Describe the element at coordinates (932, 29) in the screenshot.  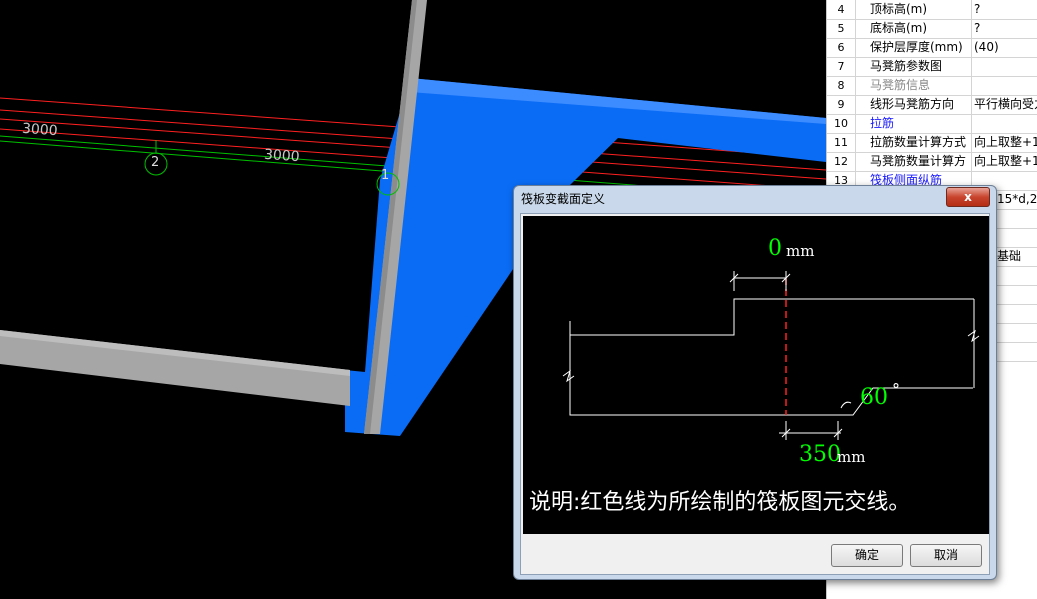
I see `prop-row: 5 底标高(m)?` at that location.